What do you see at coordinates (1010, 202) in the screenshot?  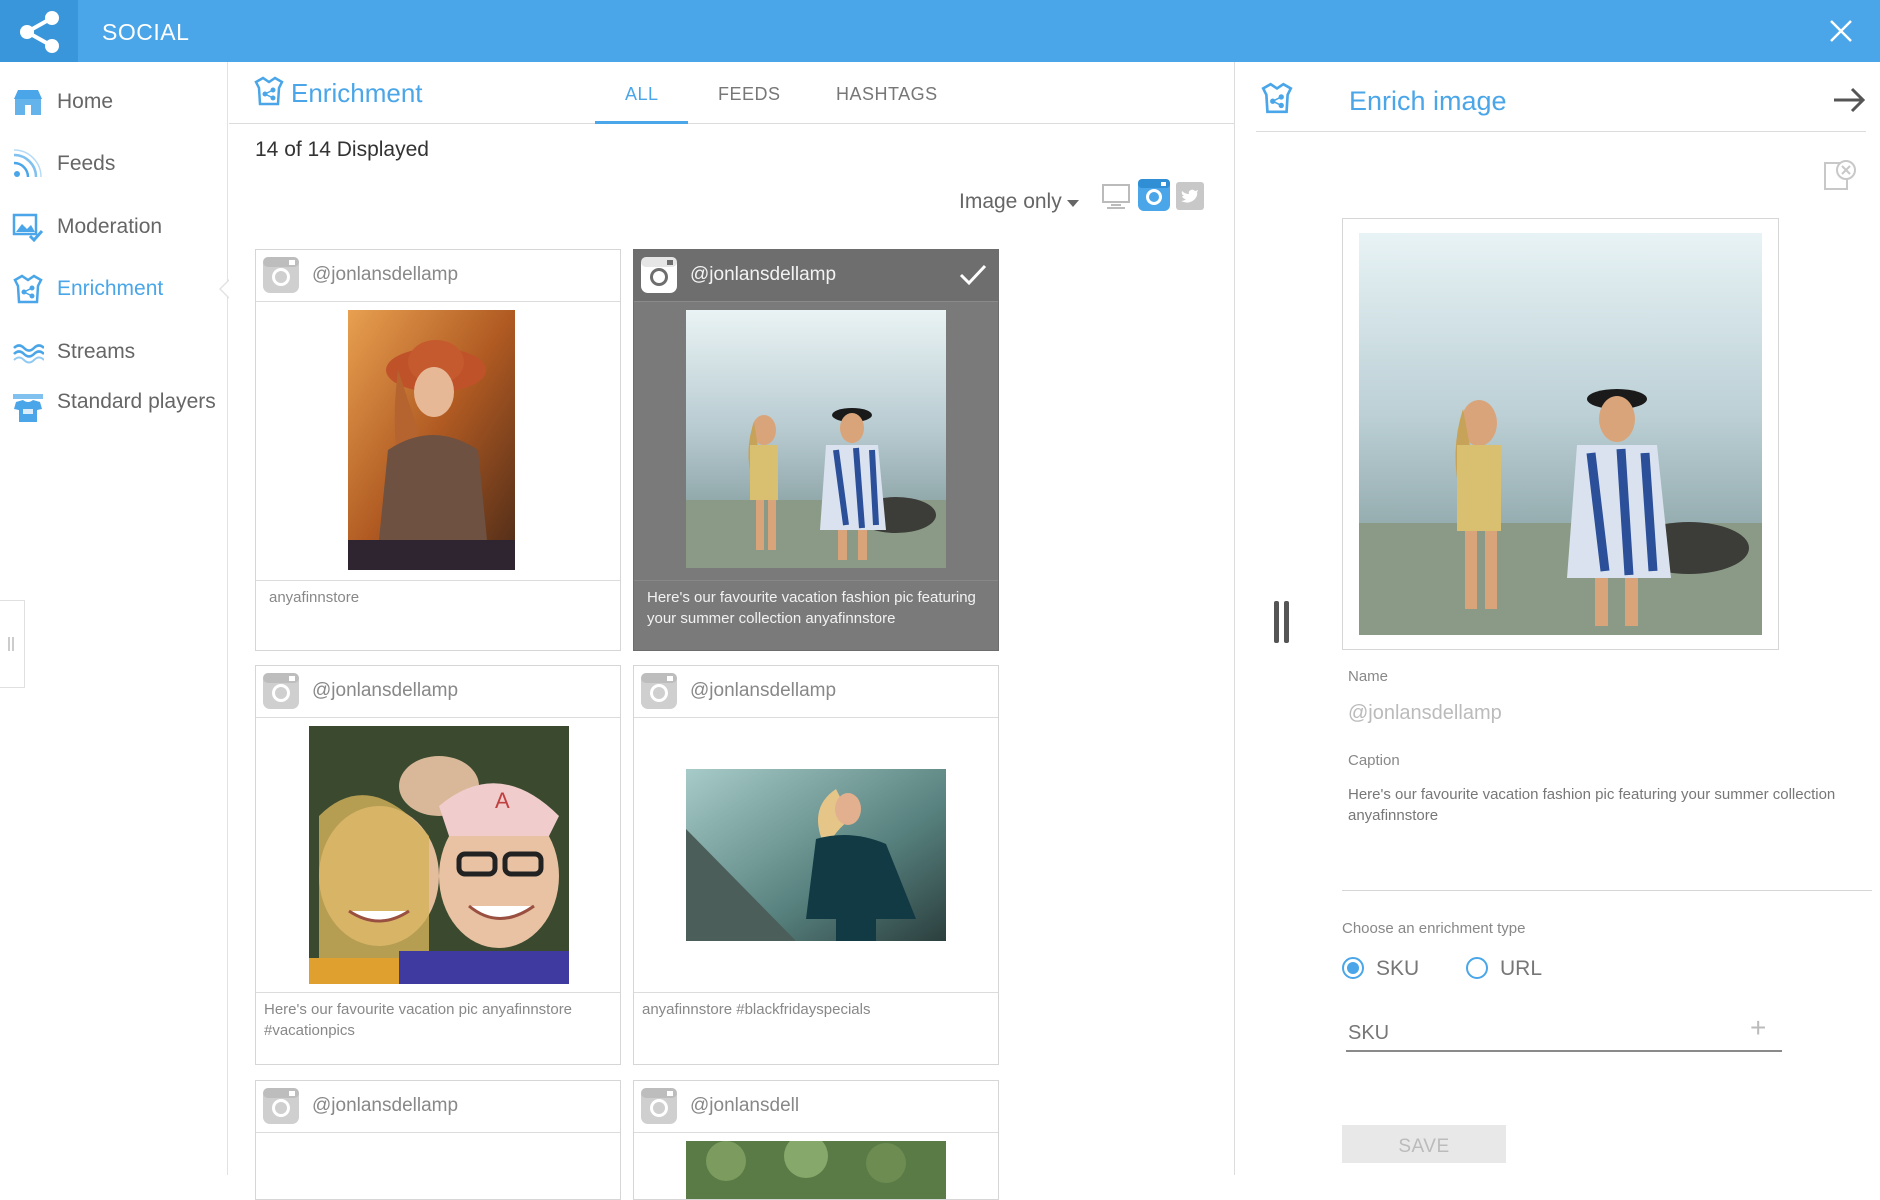 I see `filter-dropdown: Image only` at bounding box center [1010, 202].